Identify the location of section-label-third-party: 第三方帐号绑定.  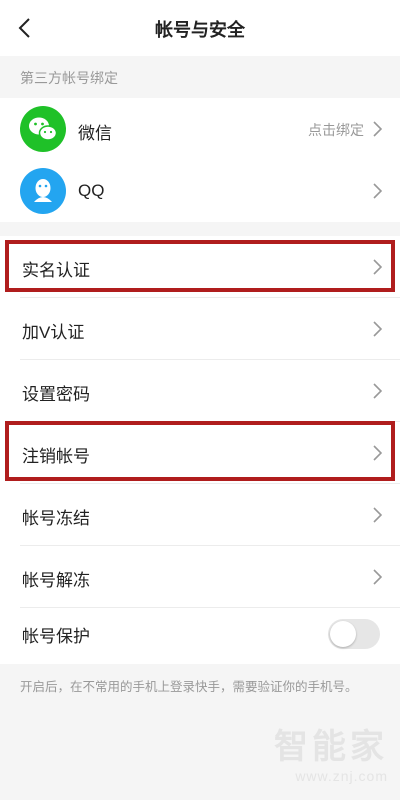
(69, 78).